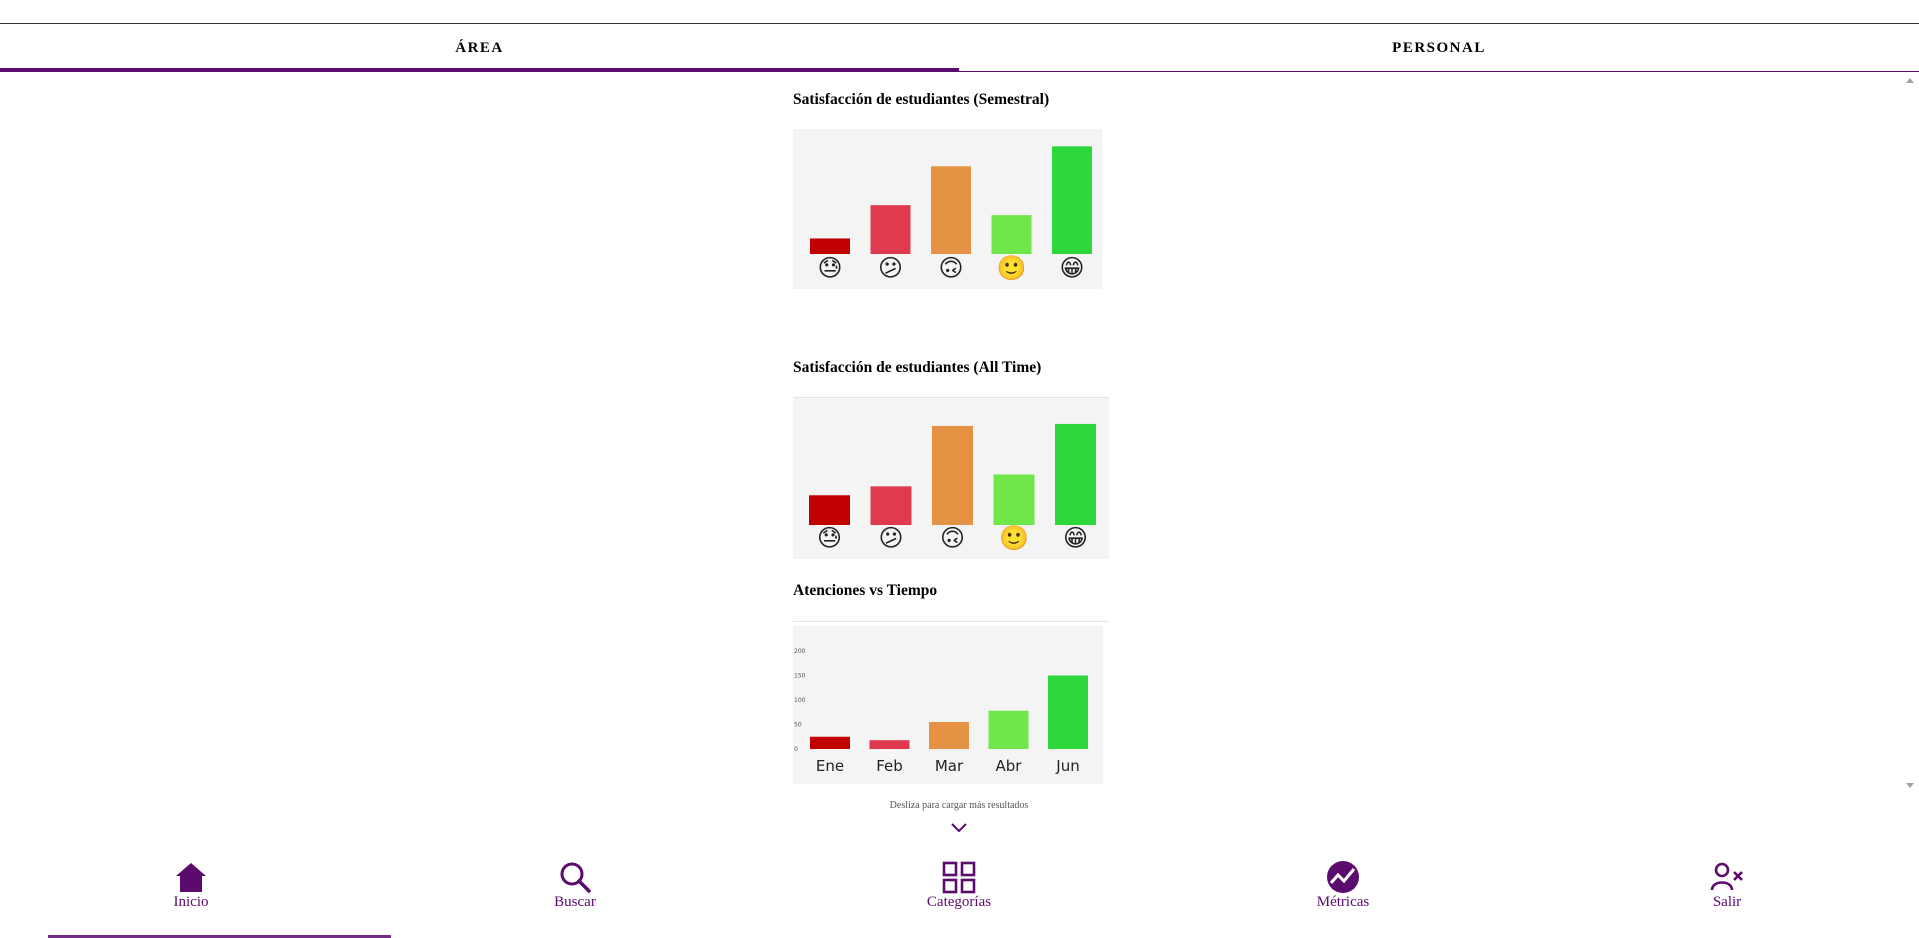  Describe the element at coordinates (1910, 433) in the screenshot. I see `scrollbar` at that location.